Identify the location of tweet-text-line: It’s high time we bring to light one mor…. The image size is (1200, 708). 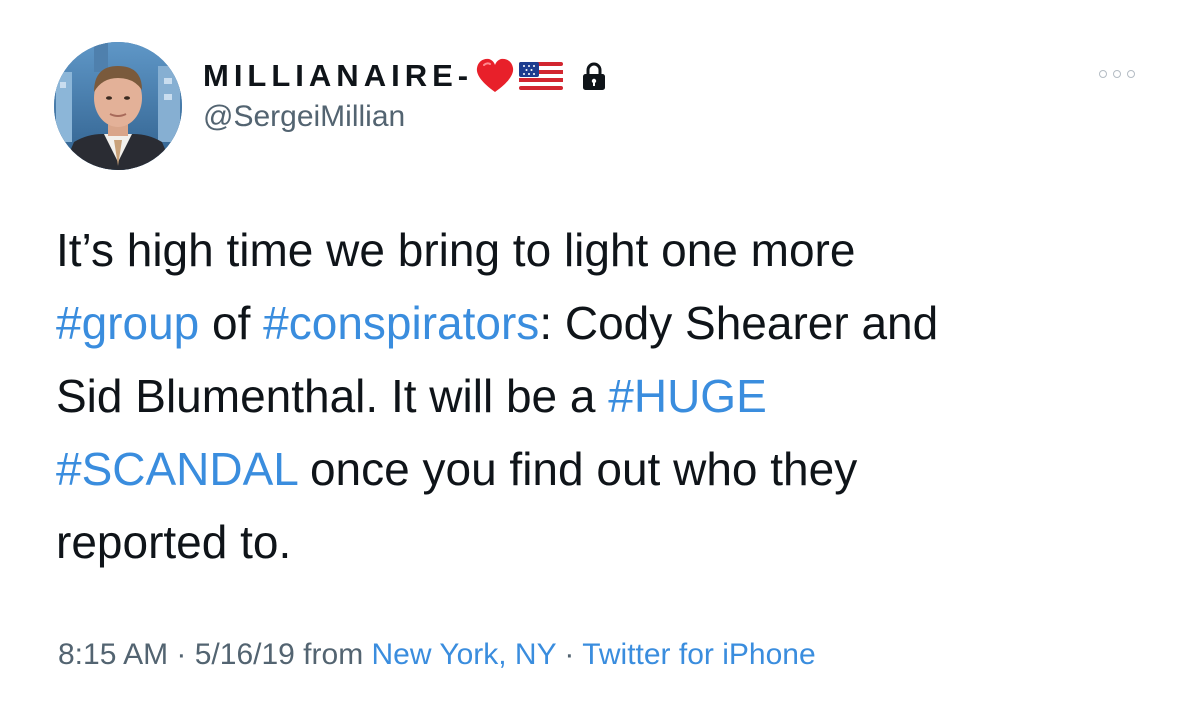
(606, 250).